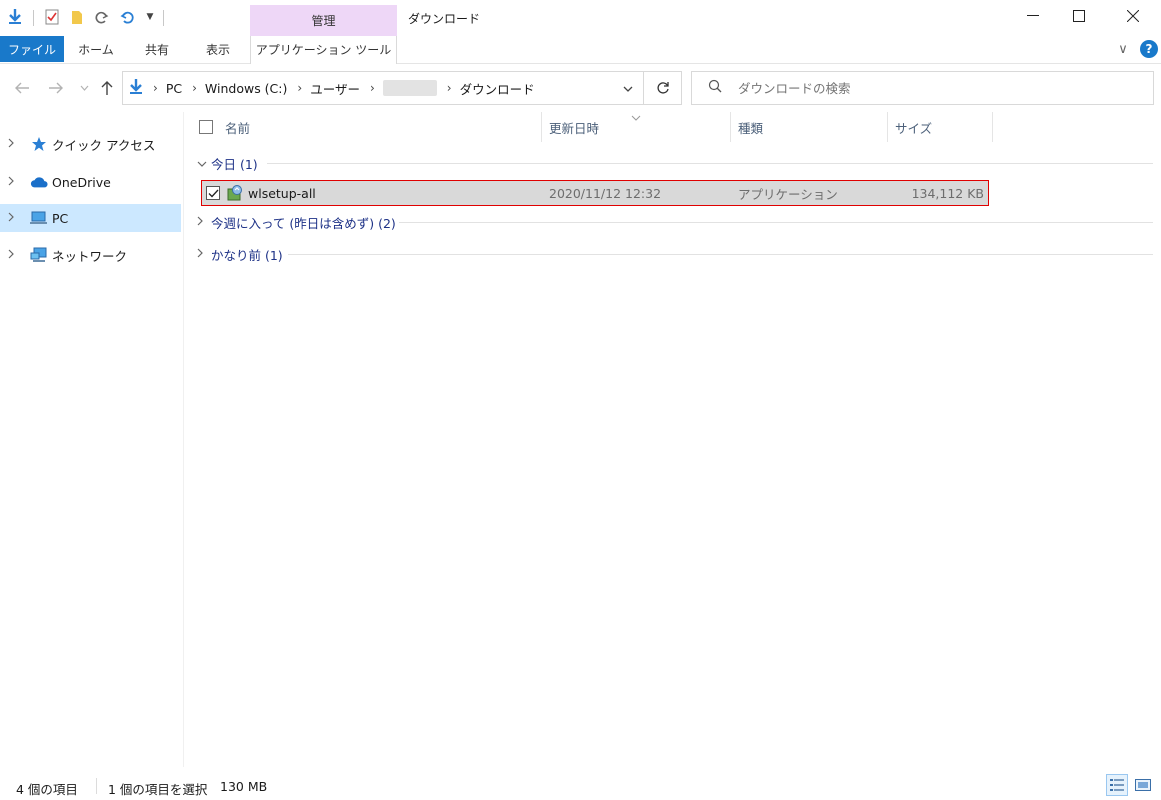 This screenshot has width=1161, height=800. Describe the element at coordinates (947, 193) in the screenshot. I see `file-size: 134,112 KB` at that location.